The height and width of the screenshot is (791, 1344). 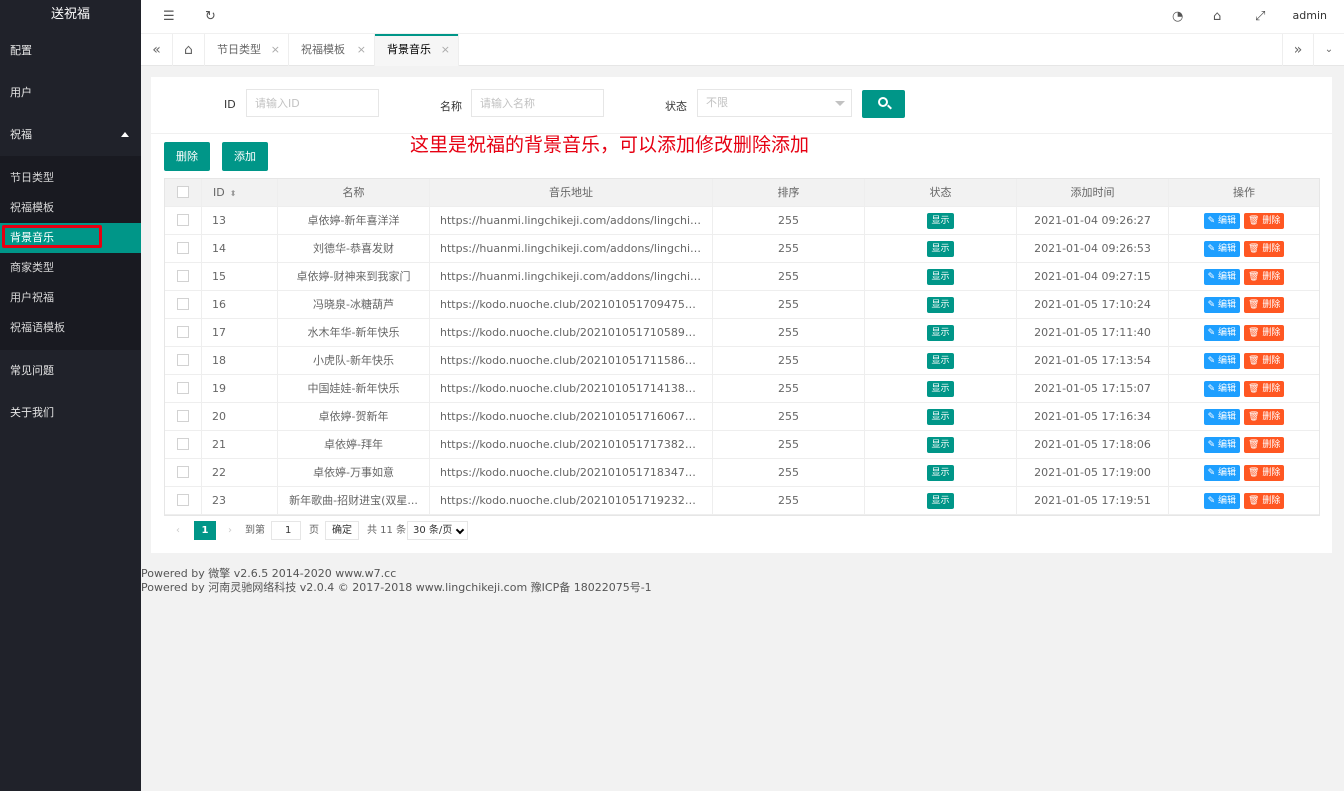 I want to click on next-page-icon: ›, so click(x=230, y=531).